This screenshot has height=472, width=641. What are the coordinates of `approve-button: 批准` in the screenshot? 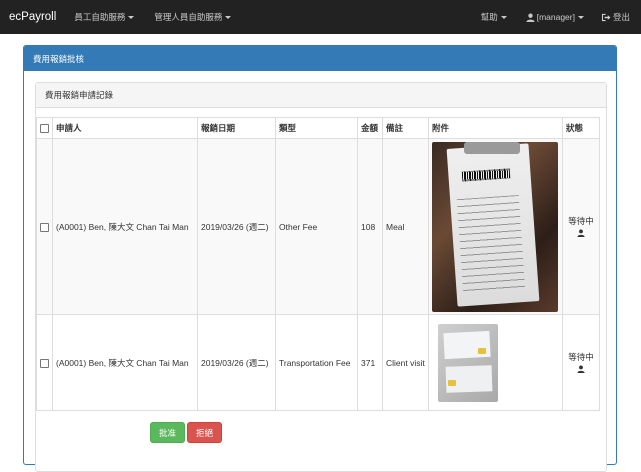 It's located at (167, 432).